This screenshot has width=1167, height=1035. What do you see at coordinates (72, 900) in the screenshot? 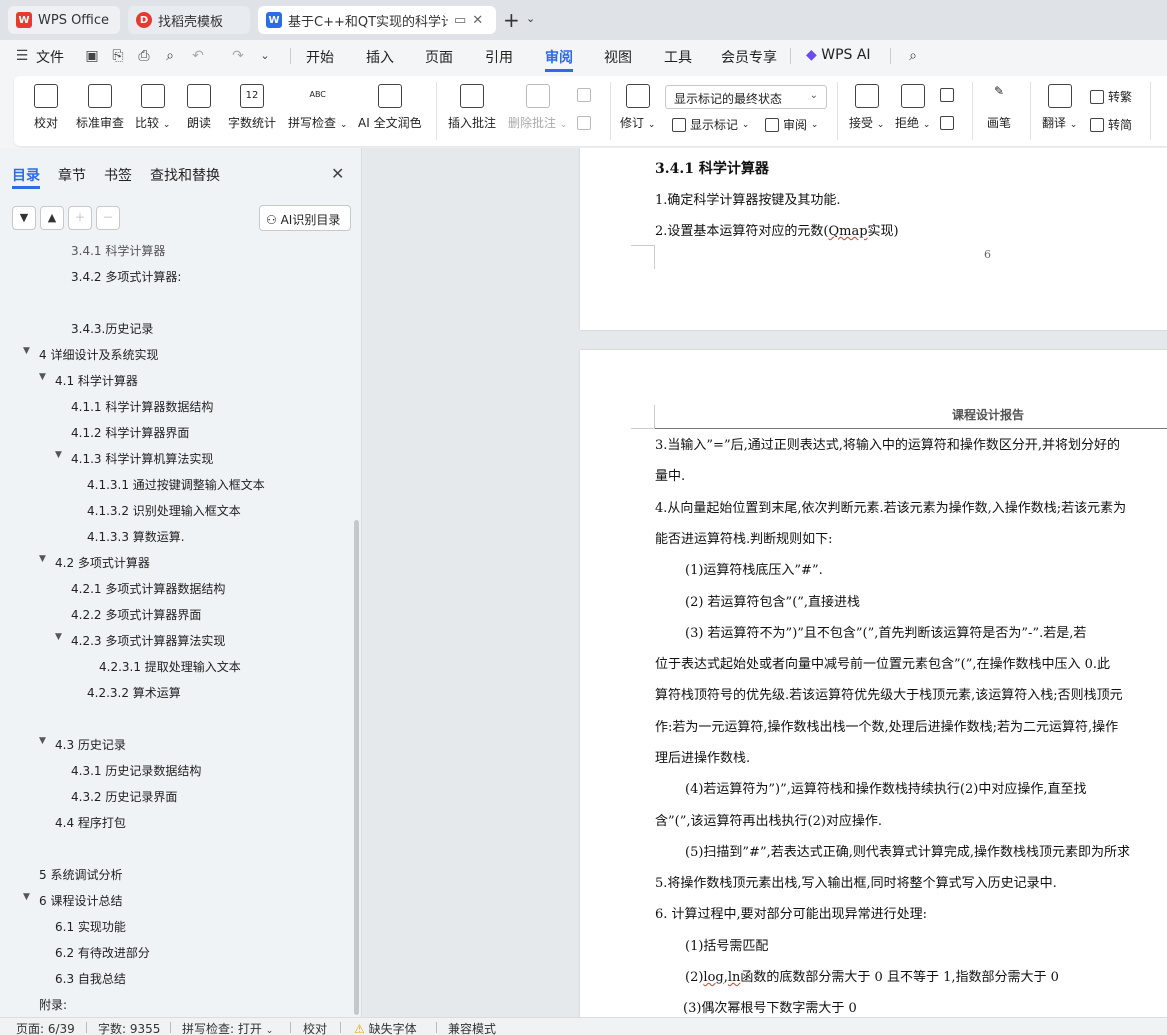
I see `toc-item: ▼ 6 课程设计总结` at bounding box center [72, 900].